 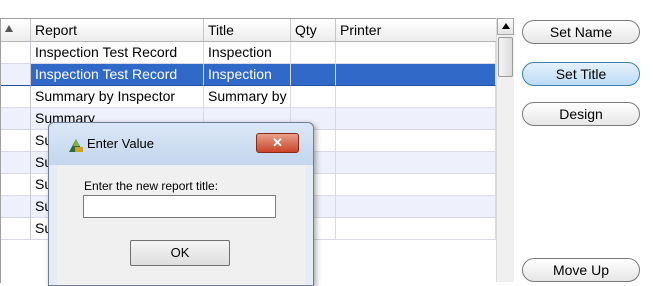 What do you see at coordinates (505, 57) in the screenshot?
I see `scroll-thumb` at bounding box center [505, 57].